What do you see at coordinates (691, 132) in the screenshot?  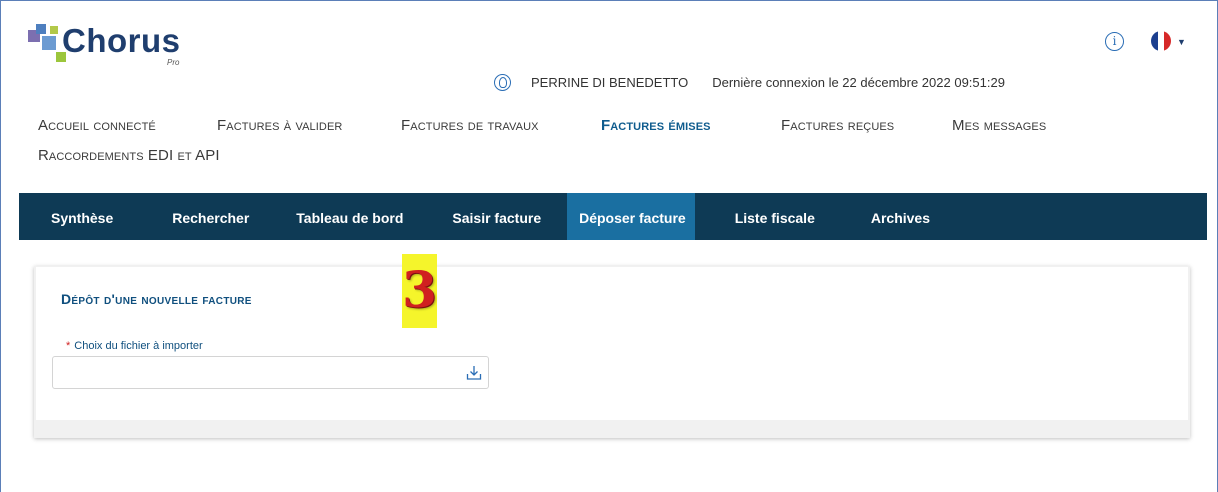 I see `nav-item-factures-emises: Factures émises` at bounding box center [691, 132].